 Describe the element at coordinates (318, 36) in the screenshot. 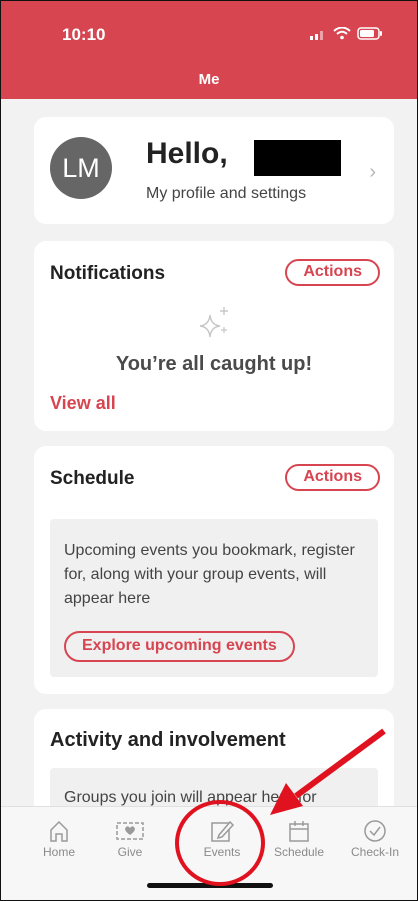

I see `signal-icon` at that location.